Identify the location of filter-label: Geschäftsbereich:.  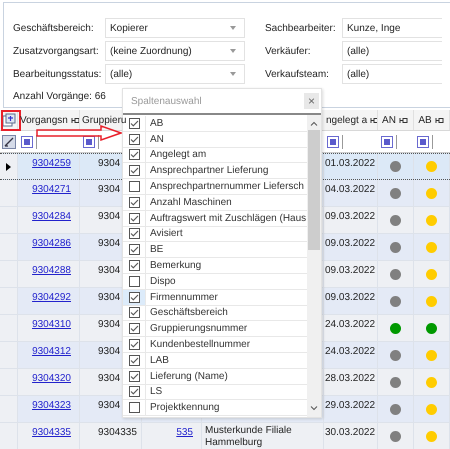
(54, 28).